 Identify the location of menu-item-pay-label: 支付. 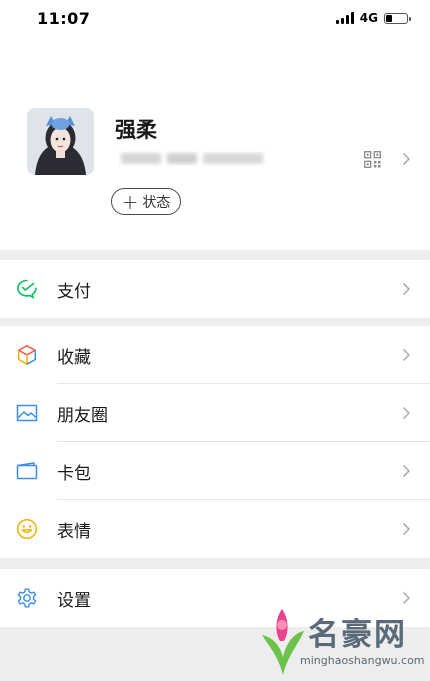
(74, 291).